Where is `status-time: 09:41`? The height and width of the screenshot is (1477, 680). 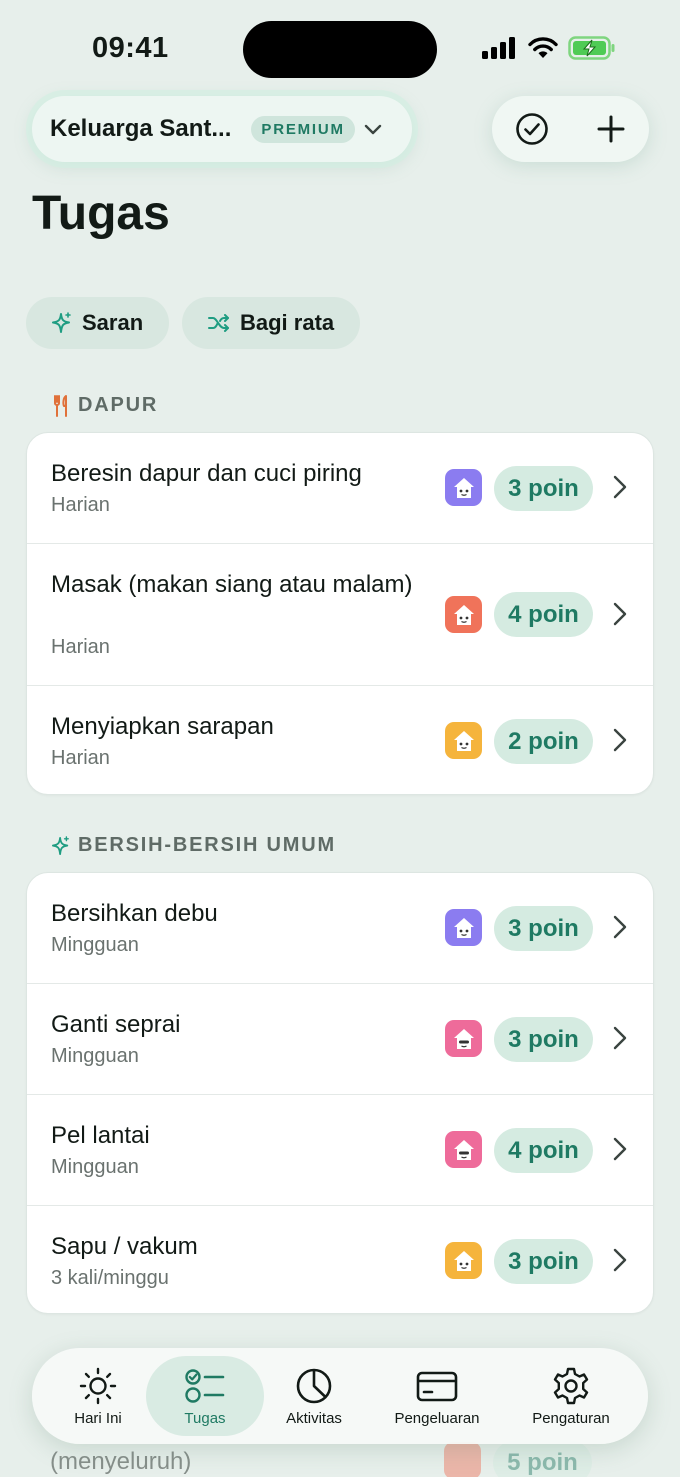 status-time: 09:41 is located at coordinates (130, 48).